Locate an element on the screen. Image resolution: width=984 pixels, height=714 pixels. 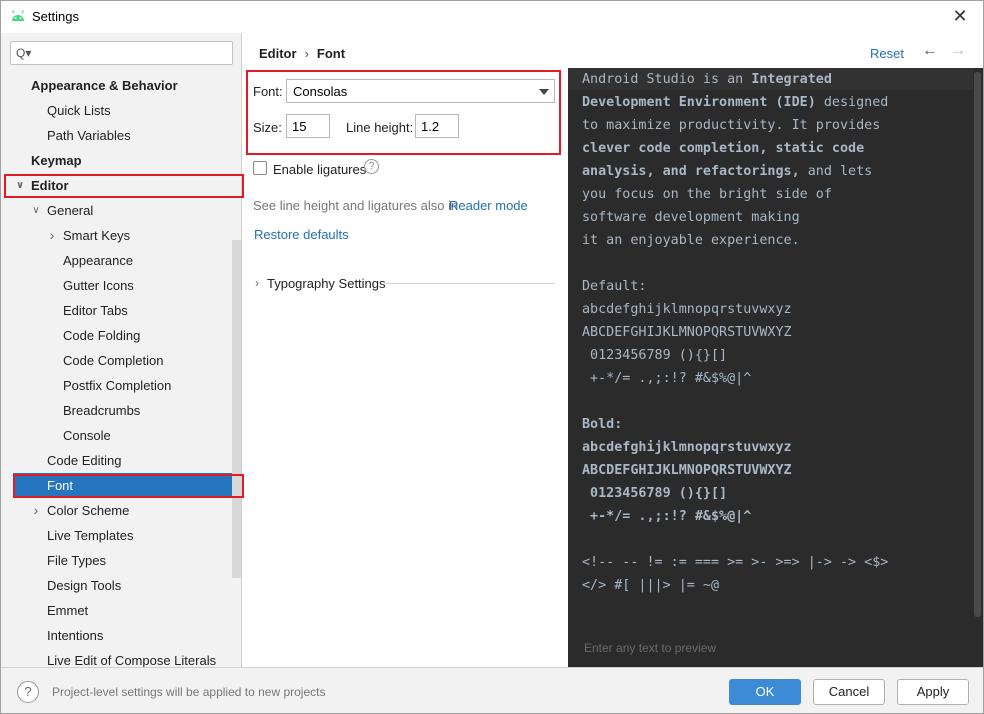
tree-item-label: Intentions is located at coordinates (75, 635).